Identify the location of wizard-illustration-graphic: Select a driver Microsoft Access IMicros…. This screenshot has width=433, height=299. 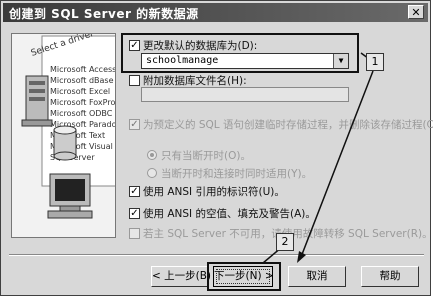
(68, 126).